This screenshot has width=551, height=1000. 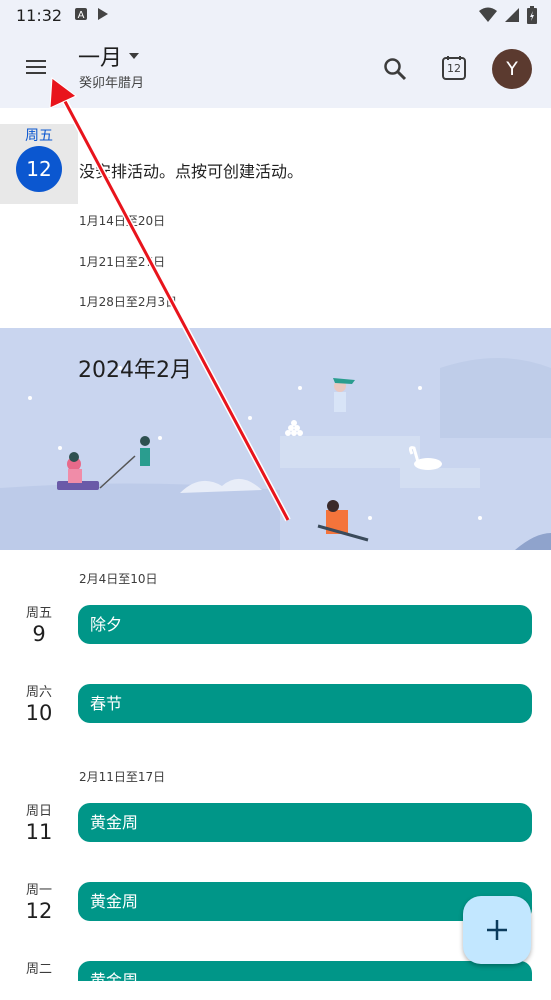 I want to click on lunar-date: 癸卯年腊月, so click(x=112, y=83).